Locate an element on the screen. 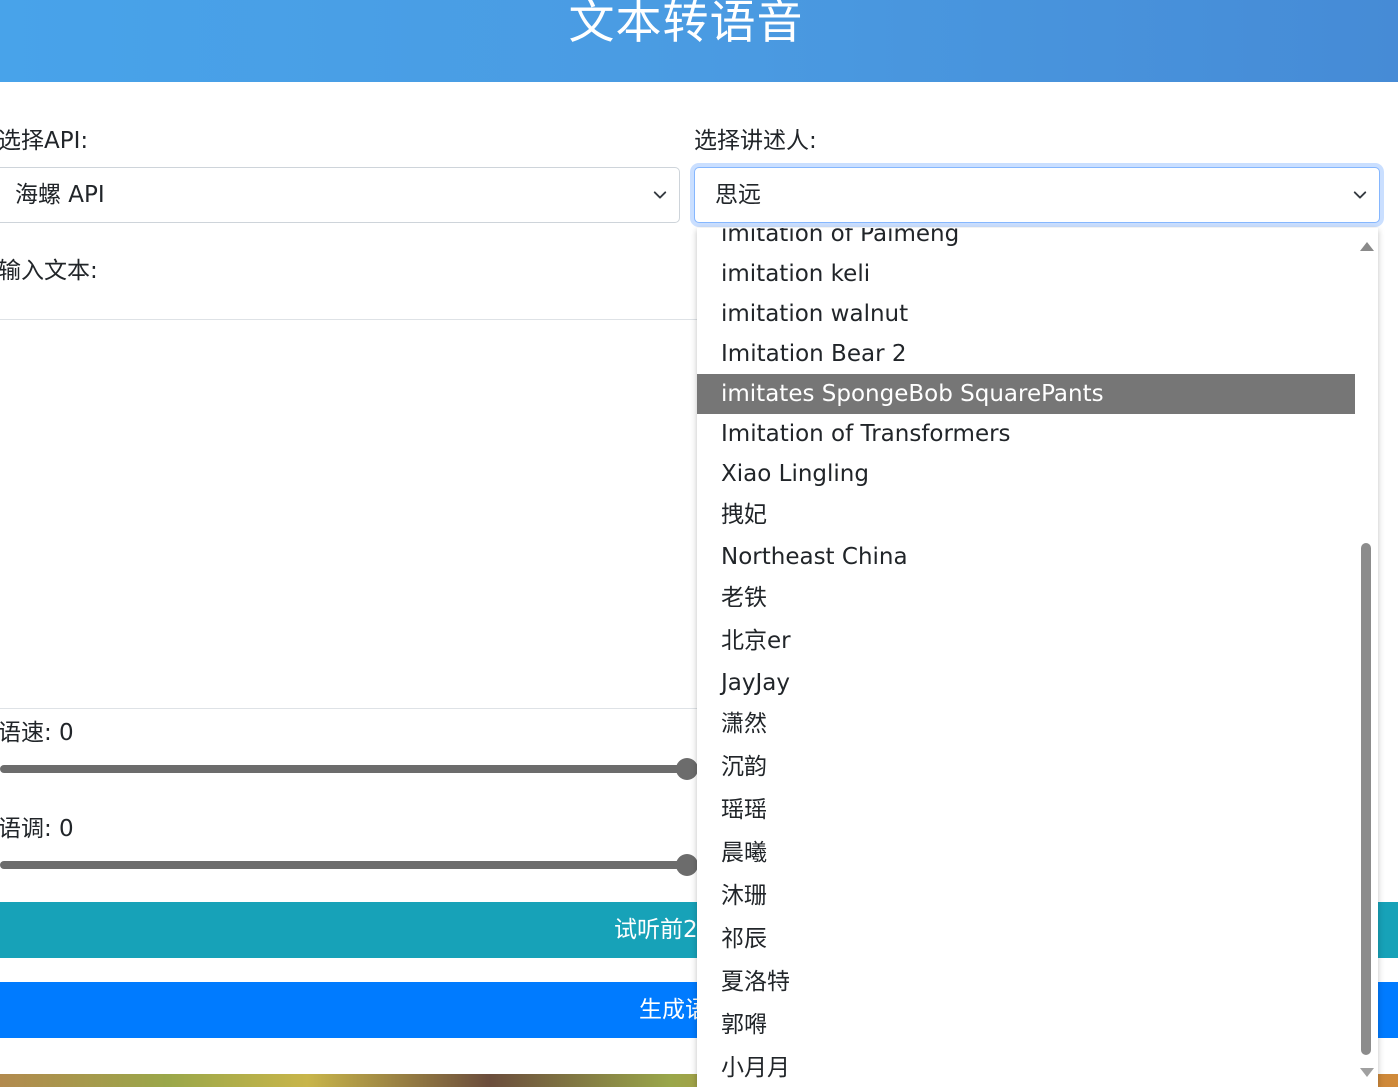 The image size is (1398, 1087). dropdown-option: imitates SpongeBob SquarePants is located at coordinates (1026, 394).